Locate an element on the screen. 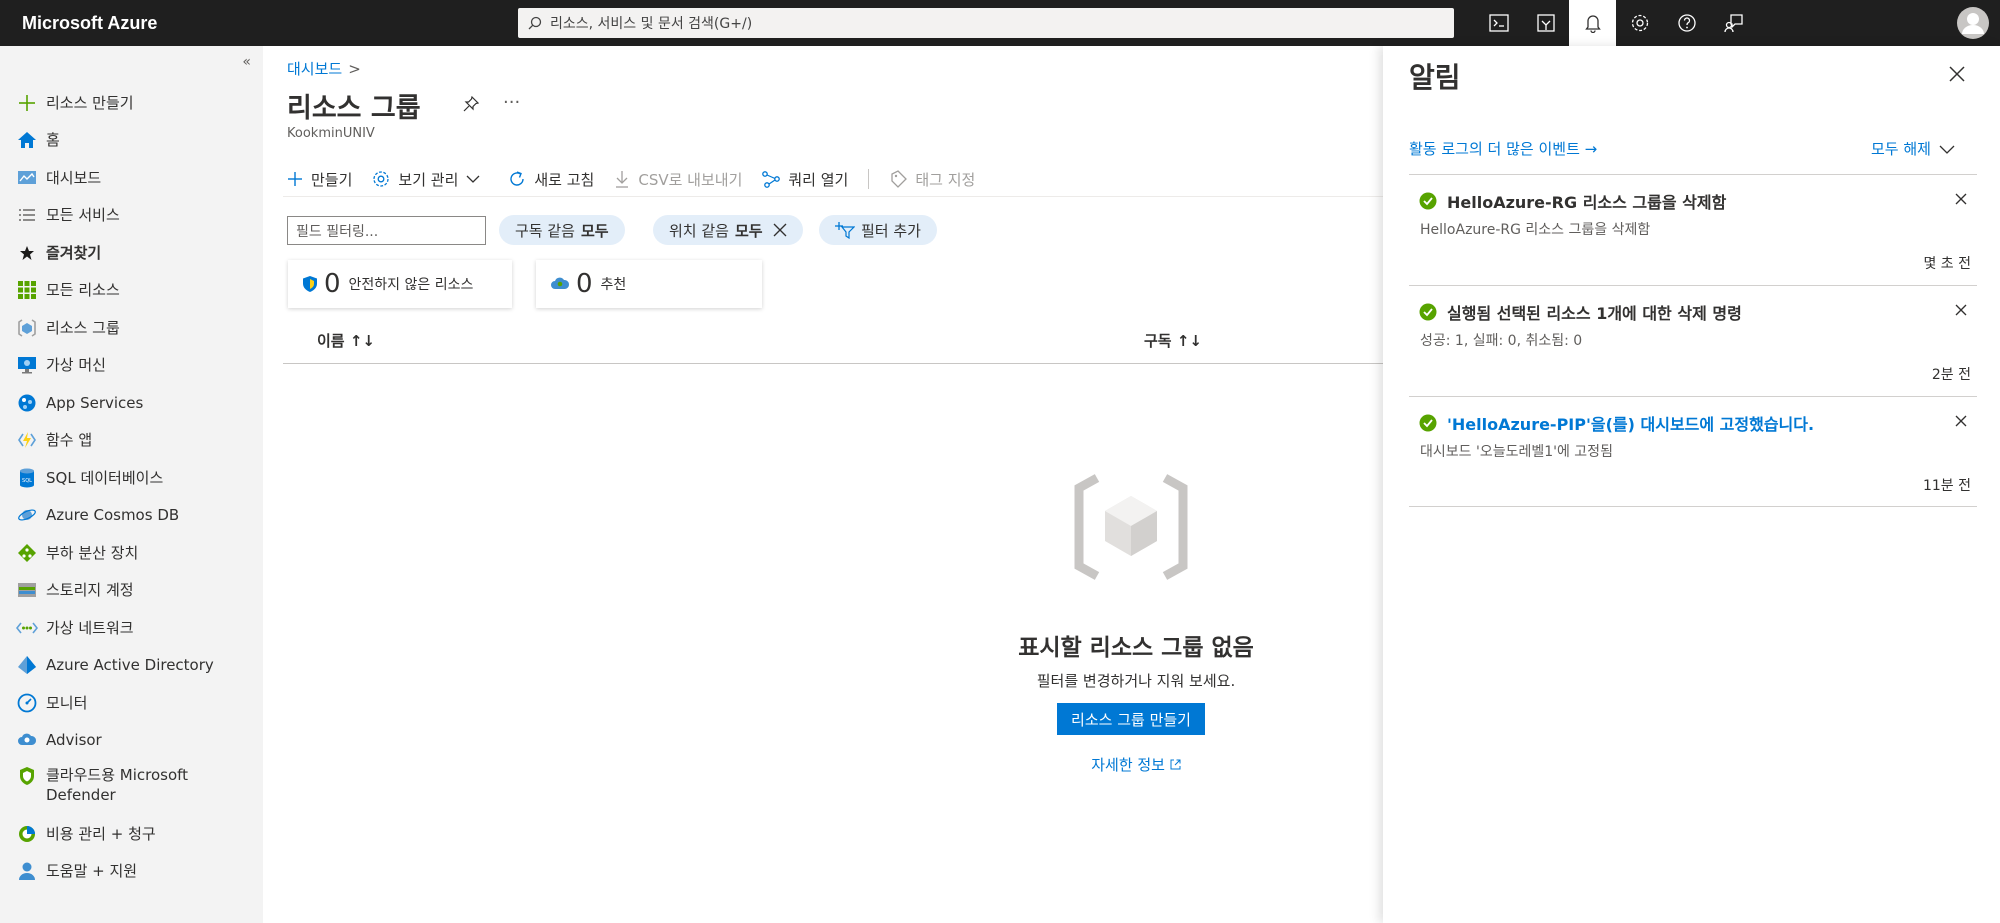 The height and width of the screenshot is (923, 2000). pin-icon is located at coordinates (471, 105).